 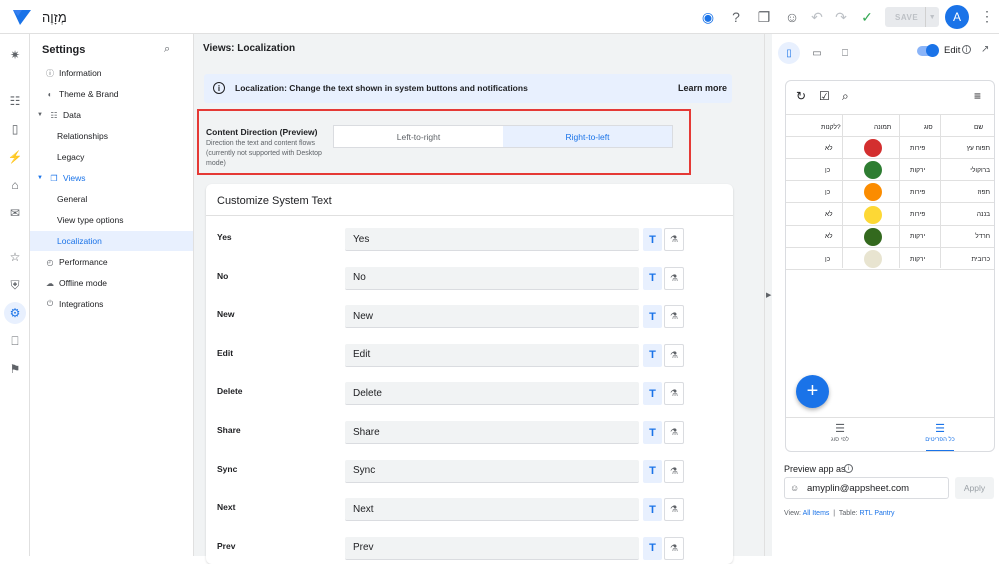 What do you see at coordinates (977, 96) in the screenshot?
I see `menu-icon: ≡` at bounding box center [977, 96].